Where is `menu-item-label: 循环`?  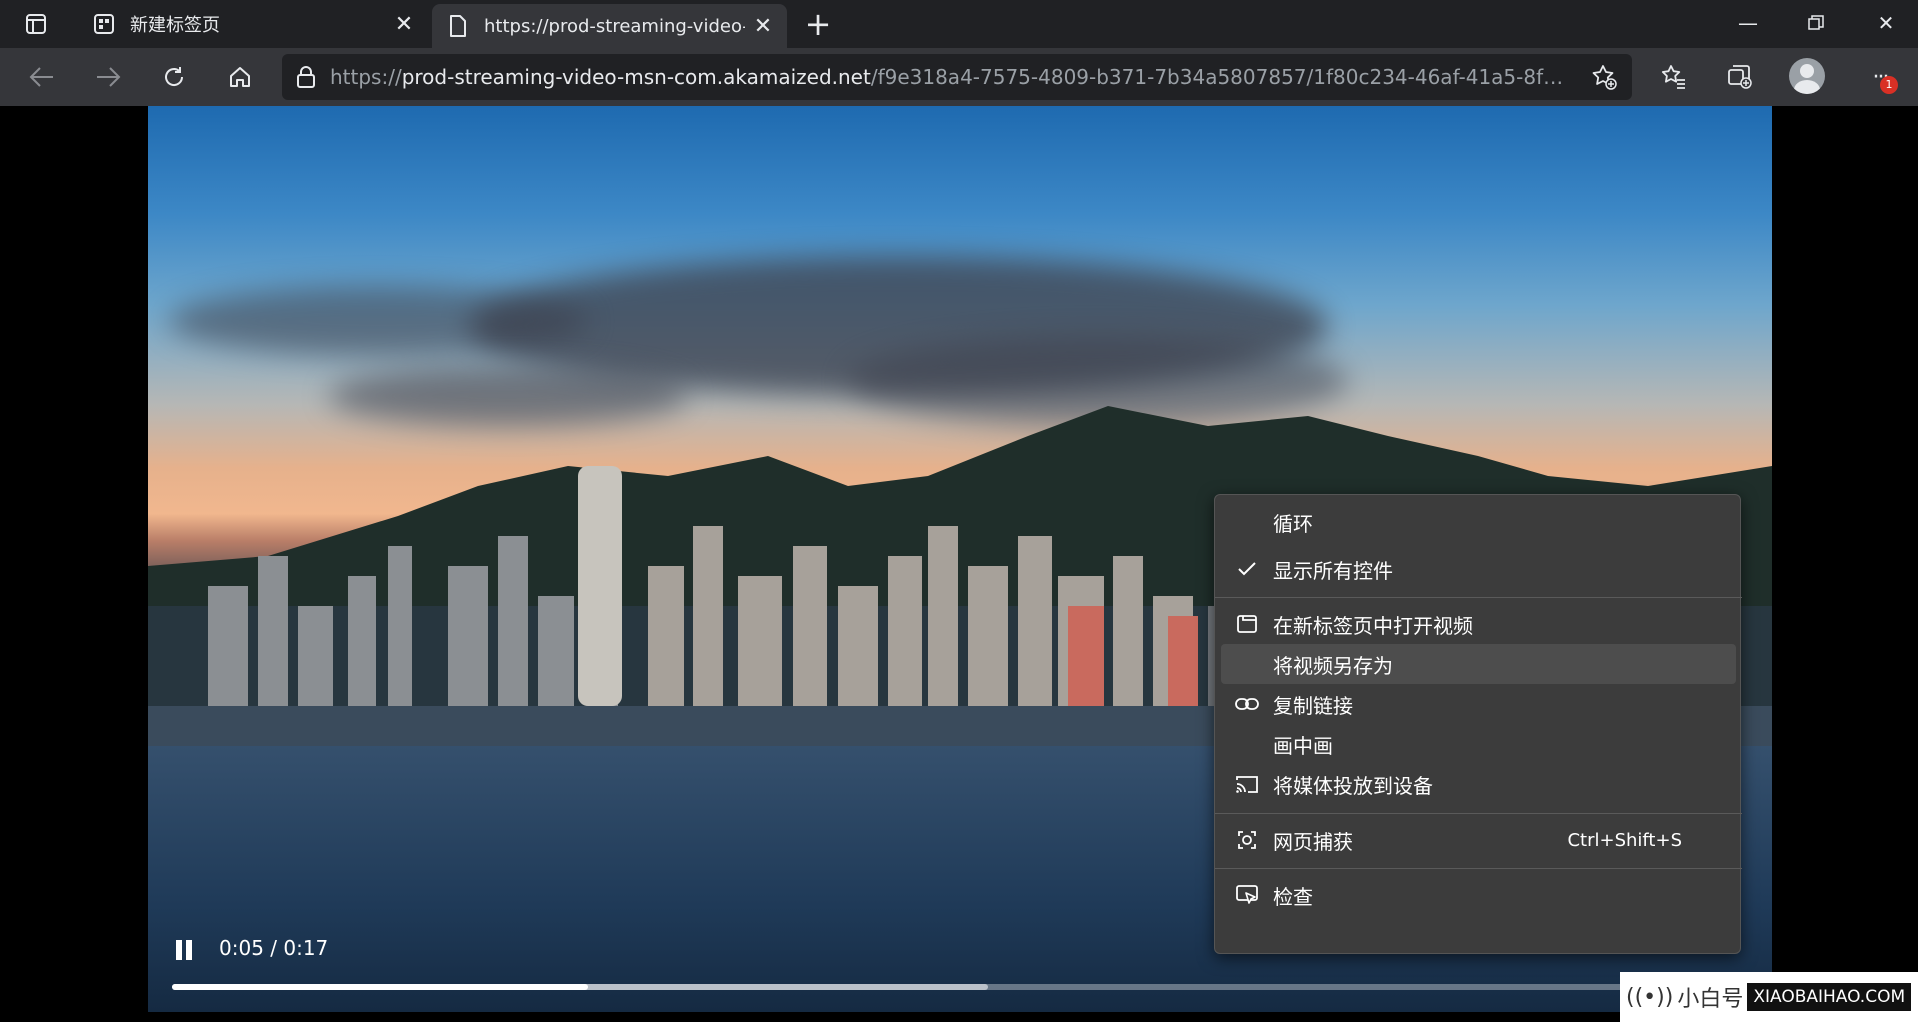 menu-item-label: 循环 is located at coordinates (1293, 523).